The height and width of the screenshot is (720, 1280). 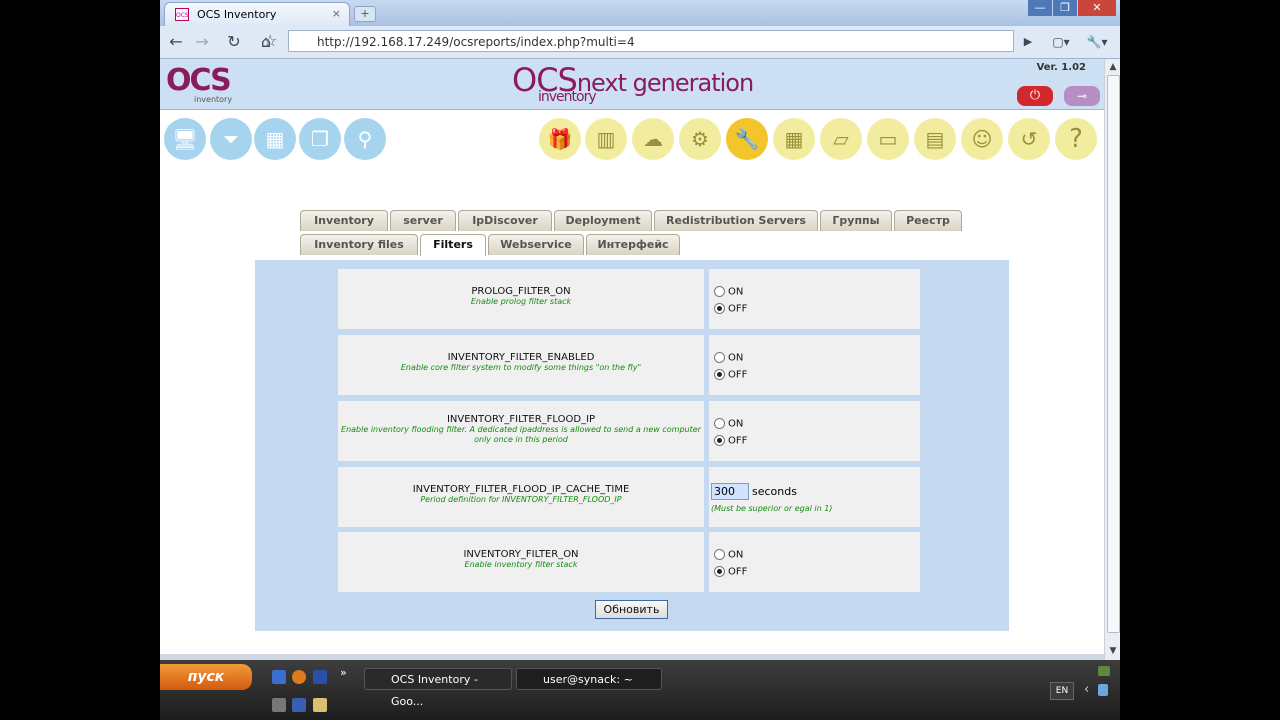 I want to click on ocs-ng-logo: OCSnext generation inventory, so click(x=633, y=83).